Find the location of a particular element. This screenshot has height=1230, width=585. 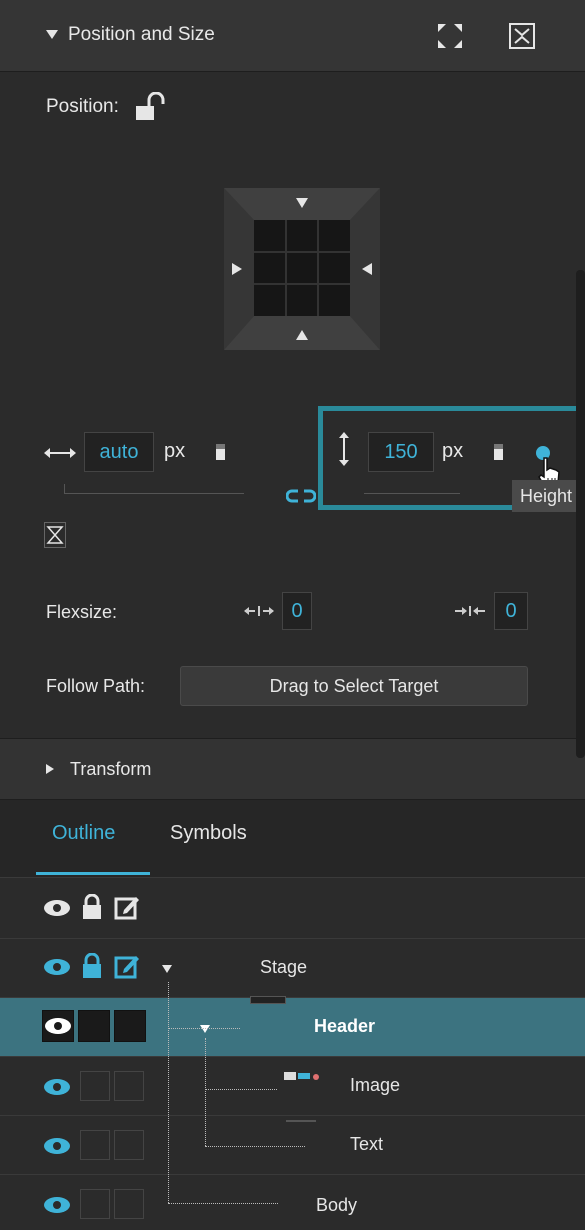

text-thumbnail is located at coordinates (301, 1121).